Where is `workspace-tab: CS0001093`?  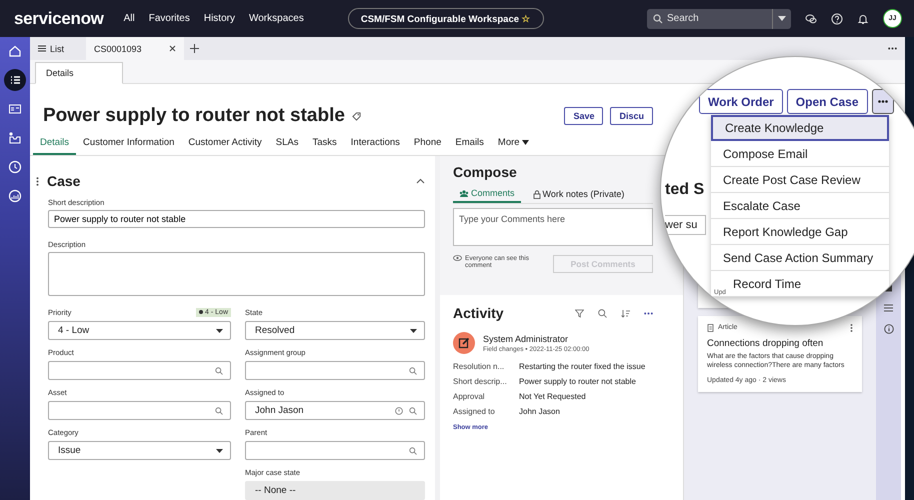
workspace-tab: CS0001093 is located at coordinates (135, 48).